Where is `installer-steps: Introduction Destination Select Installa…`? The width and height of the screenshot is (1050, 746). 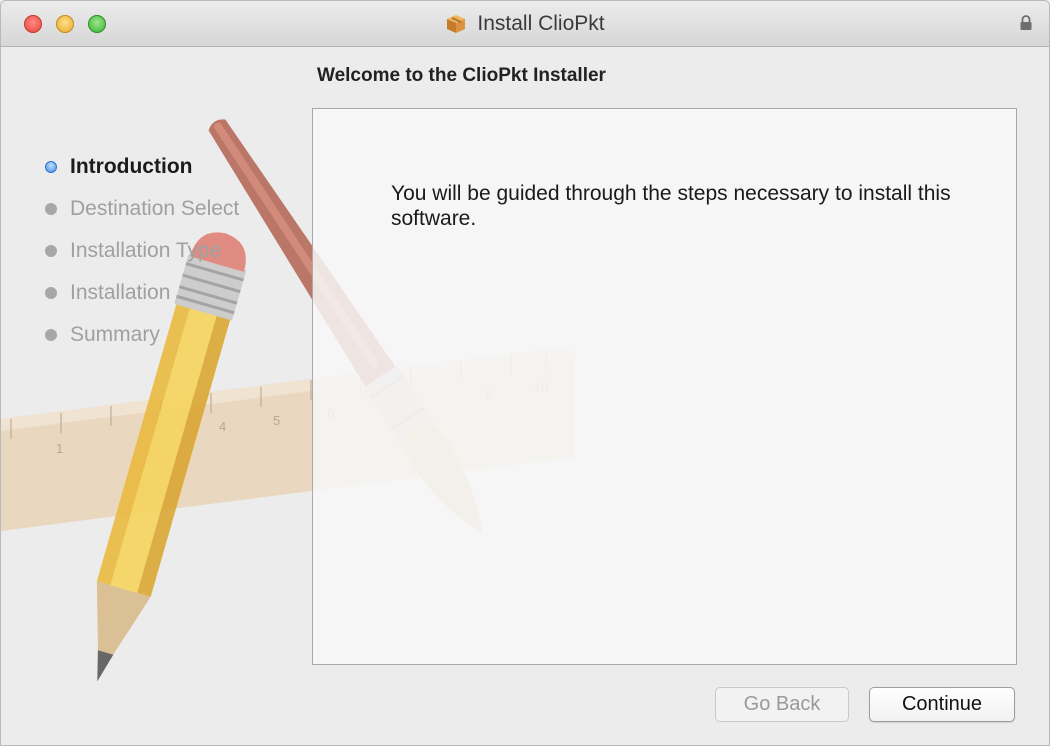
installer-steps: Introduction Destination Select Installa… is located at coordinates (142, 251).